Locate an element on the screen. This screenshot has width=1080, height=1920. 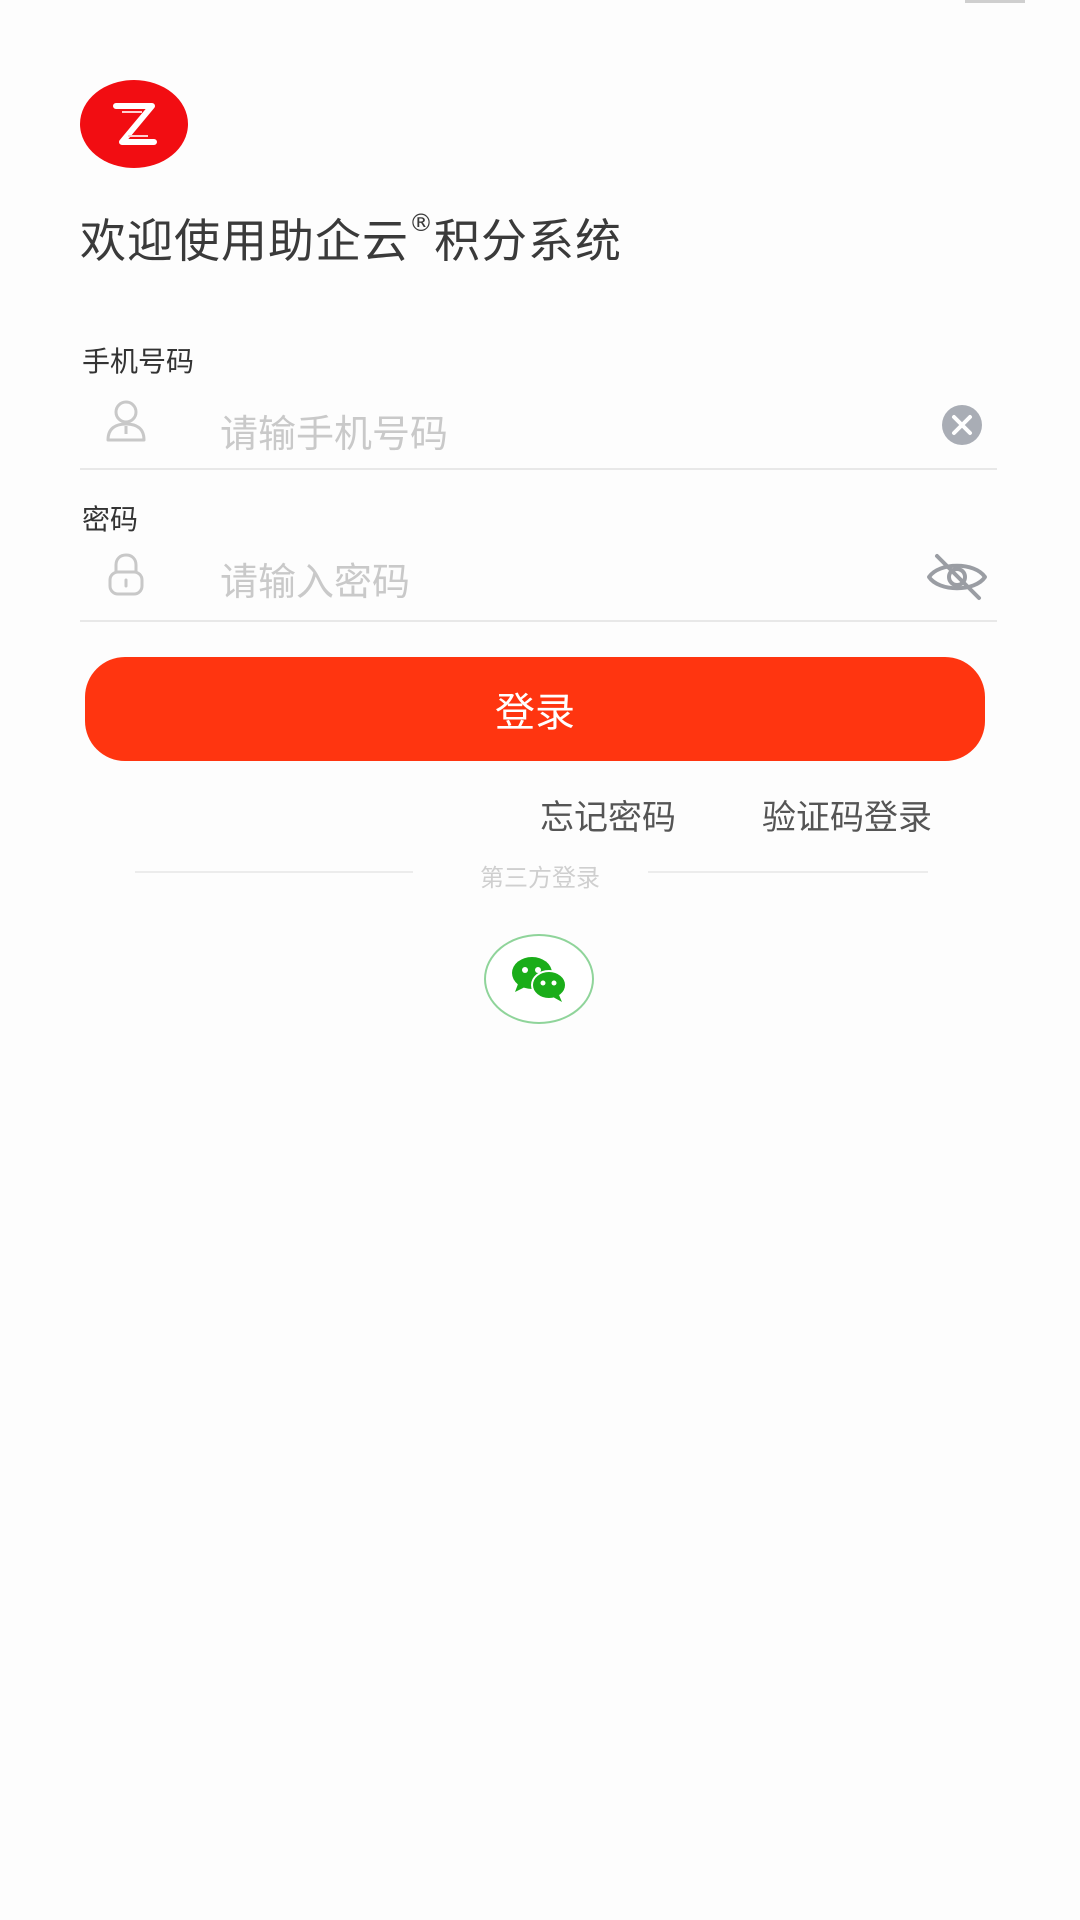
wechat-icon is located at coordinates (539, 979).